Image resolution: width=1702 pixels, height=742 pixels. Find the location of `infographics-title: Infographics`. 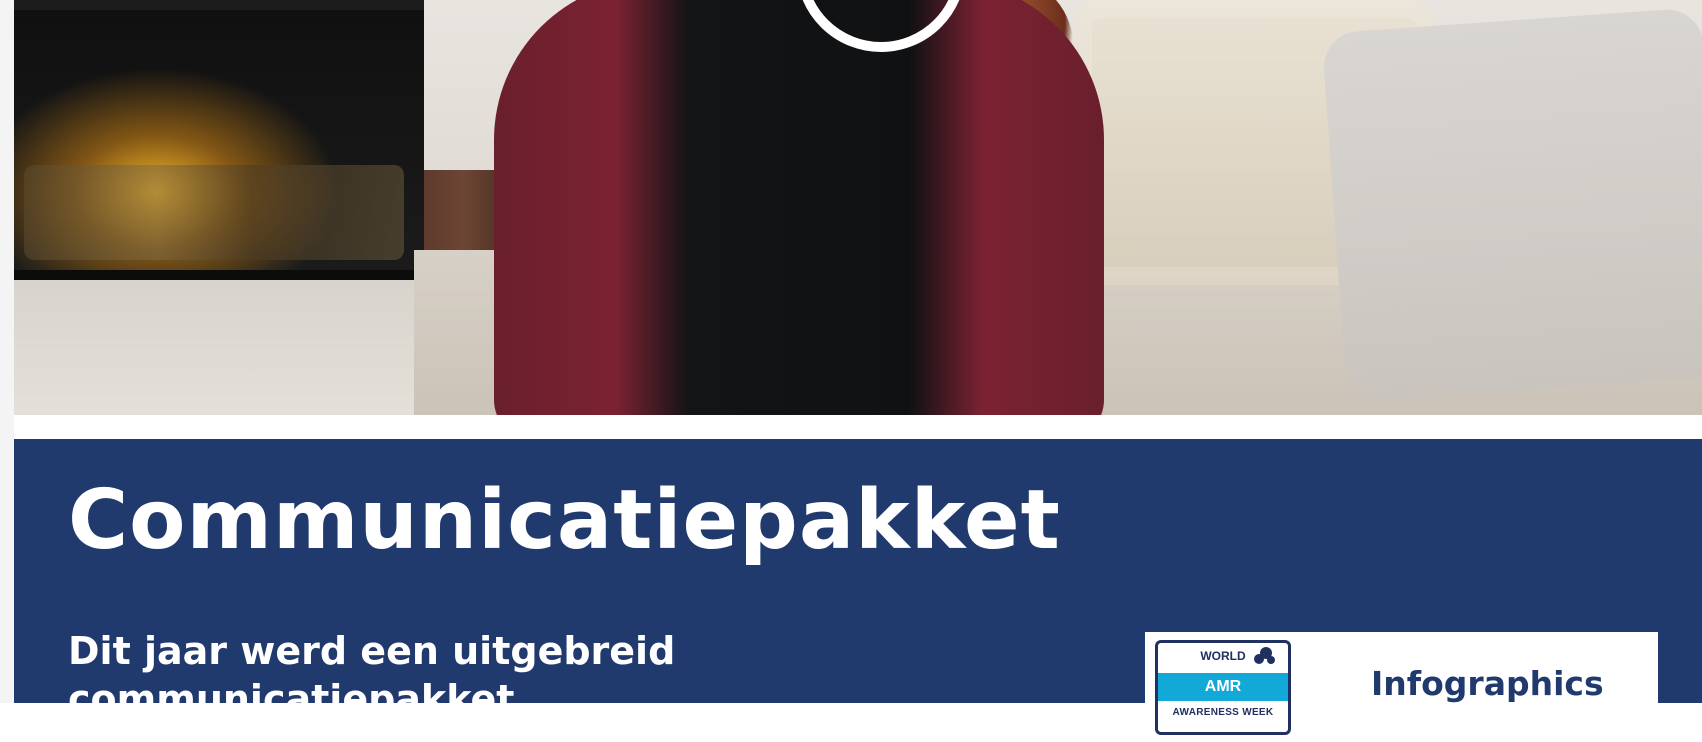

infographics-title: Infographics is located at coordinates (1487, 683).